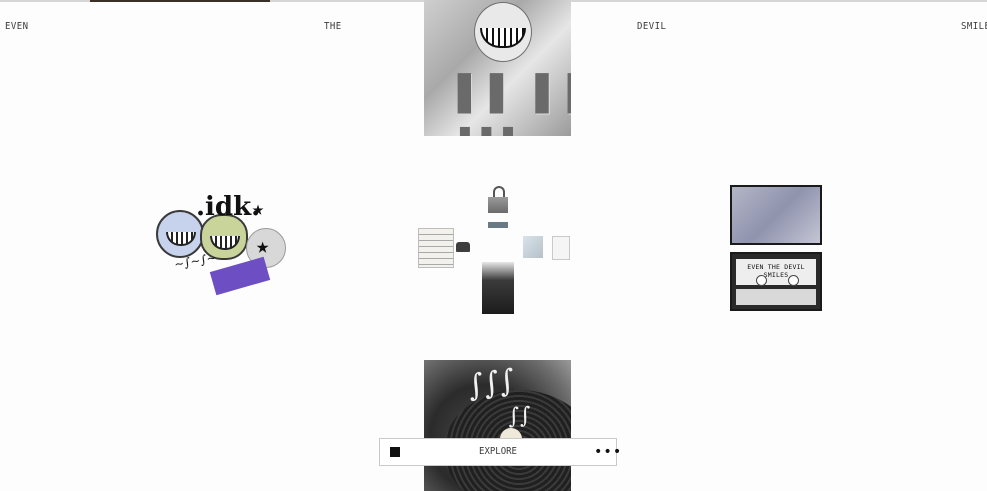 The width and height of the screenshot is (987, 491). Describe the element at coordinates (497, 425) in the screenshot. I see `gallery-photo-bottom: ∫∫∫ ∫∫` at that location.